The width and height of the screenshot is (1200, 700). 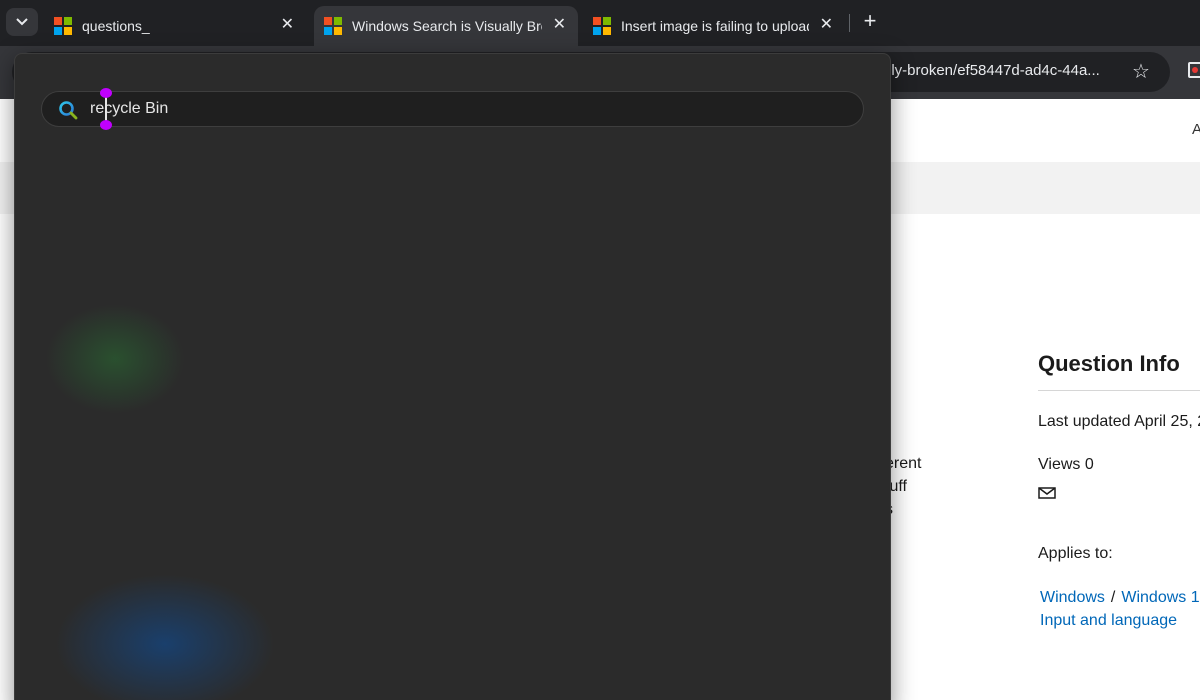 I want to click on divider, so click(x=1119, y=390).